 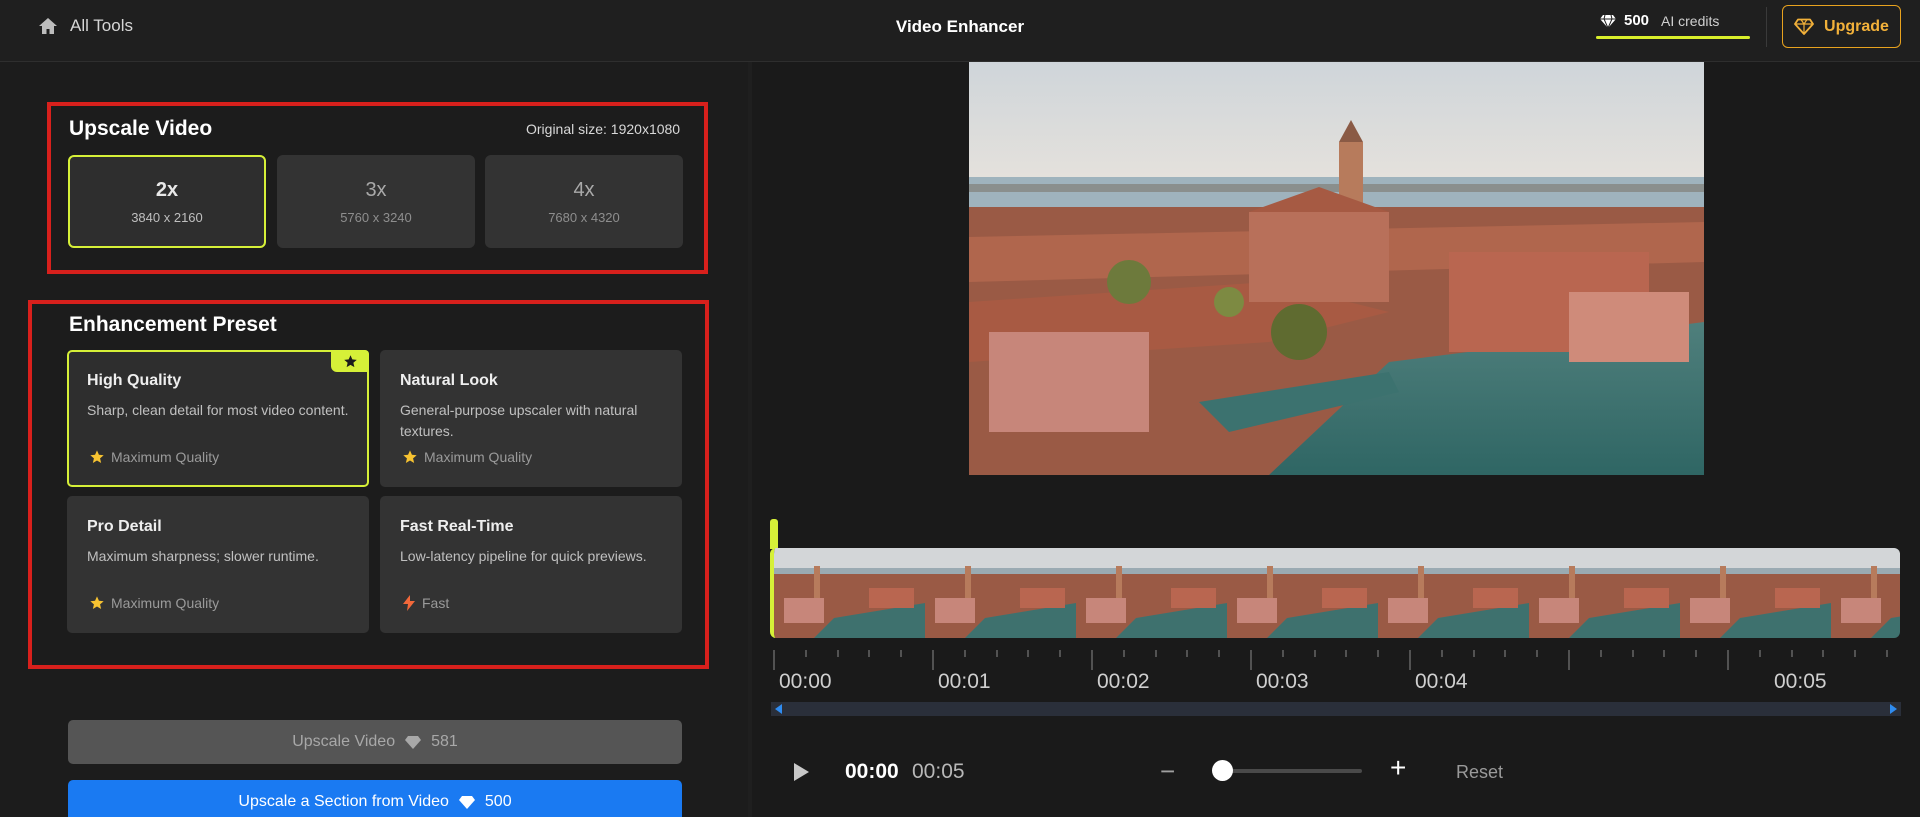 I want to click on timeline-filmstrip, so click(x=1335, y=593).